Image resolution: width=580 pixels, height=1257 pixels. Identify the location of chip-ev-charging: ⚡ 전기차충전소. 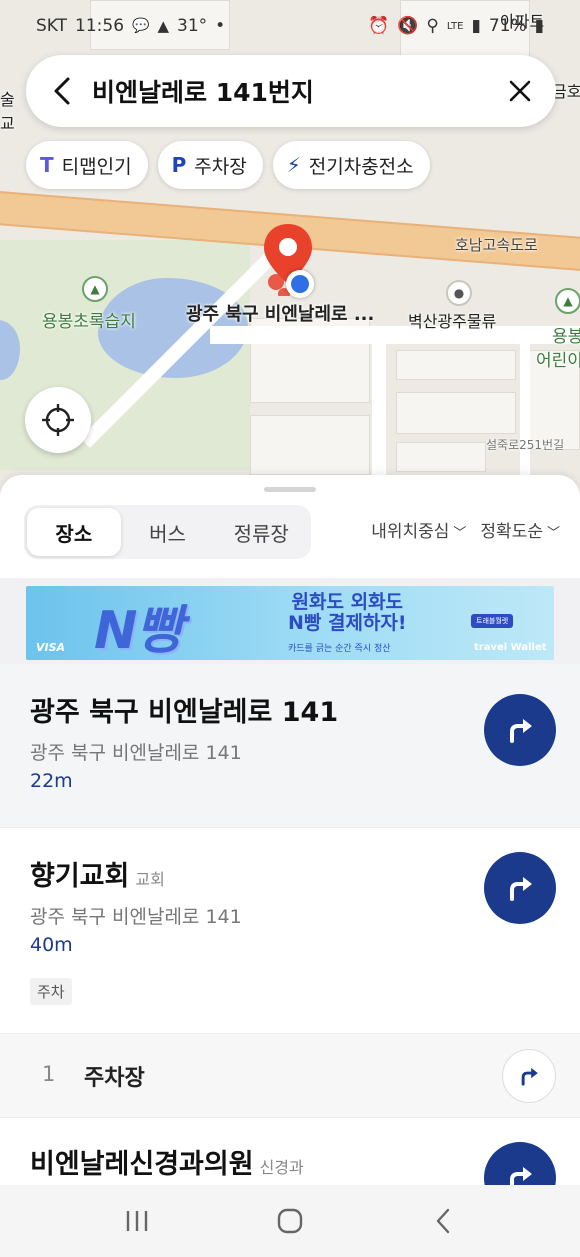
(351, 165).